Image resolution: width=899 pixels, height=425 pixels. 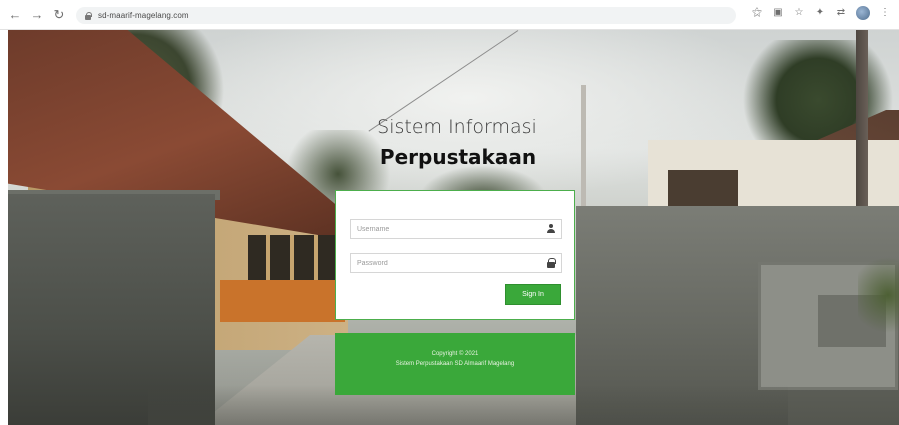 I want to click on username-input, so click(x=444, y=229).